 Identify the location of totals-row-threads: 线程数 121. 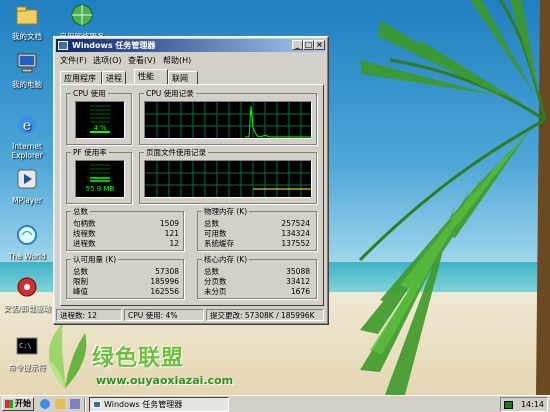
(126, 233).